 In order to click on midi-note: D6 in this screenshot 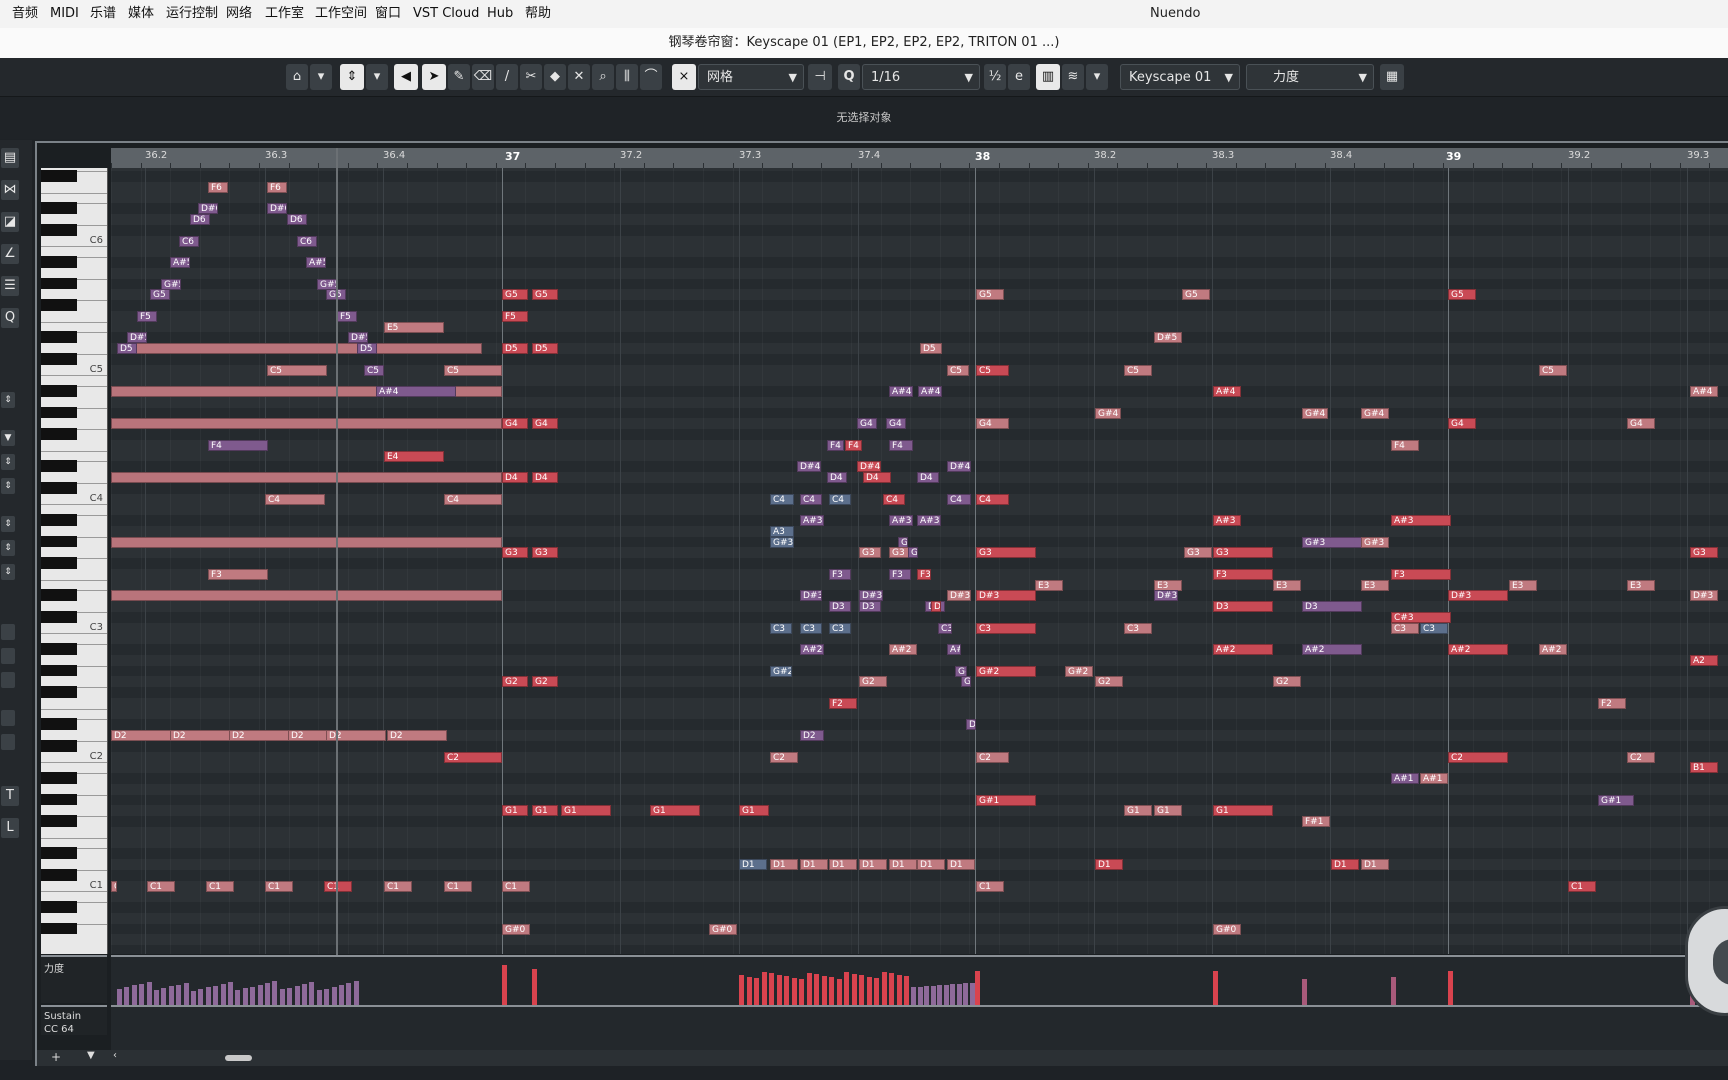, I will do `click(297, 219)`.